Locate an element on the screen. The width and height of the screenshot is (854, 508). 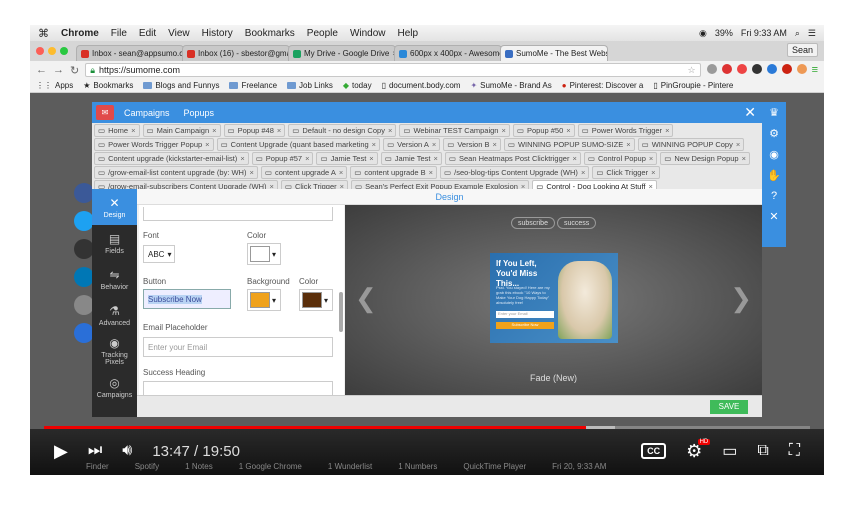
battery-status: 39% is located at coordinates (724, 33).